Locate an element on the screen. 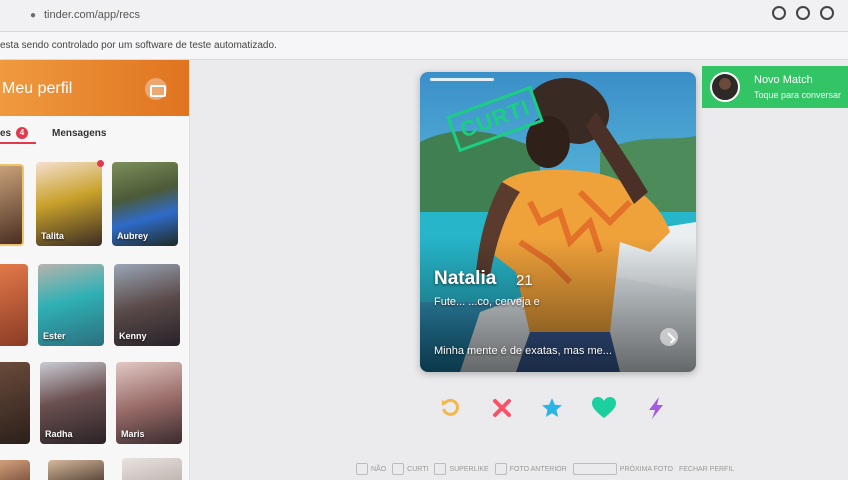  active-tab-indicator is located at coordinates (18, 143).